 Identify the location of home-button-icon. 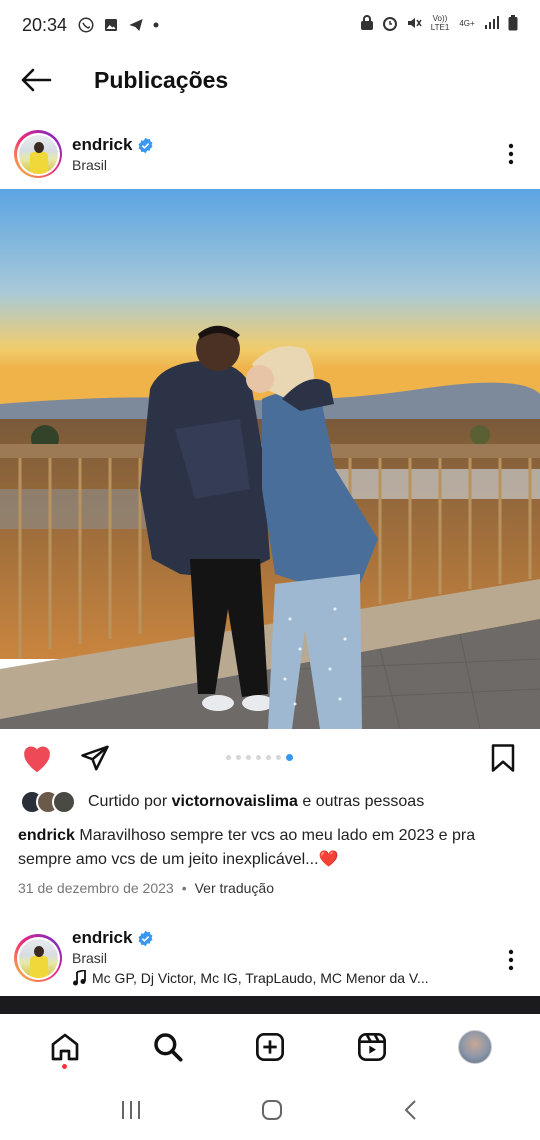
(272, 1110).